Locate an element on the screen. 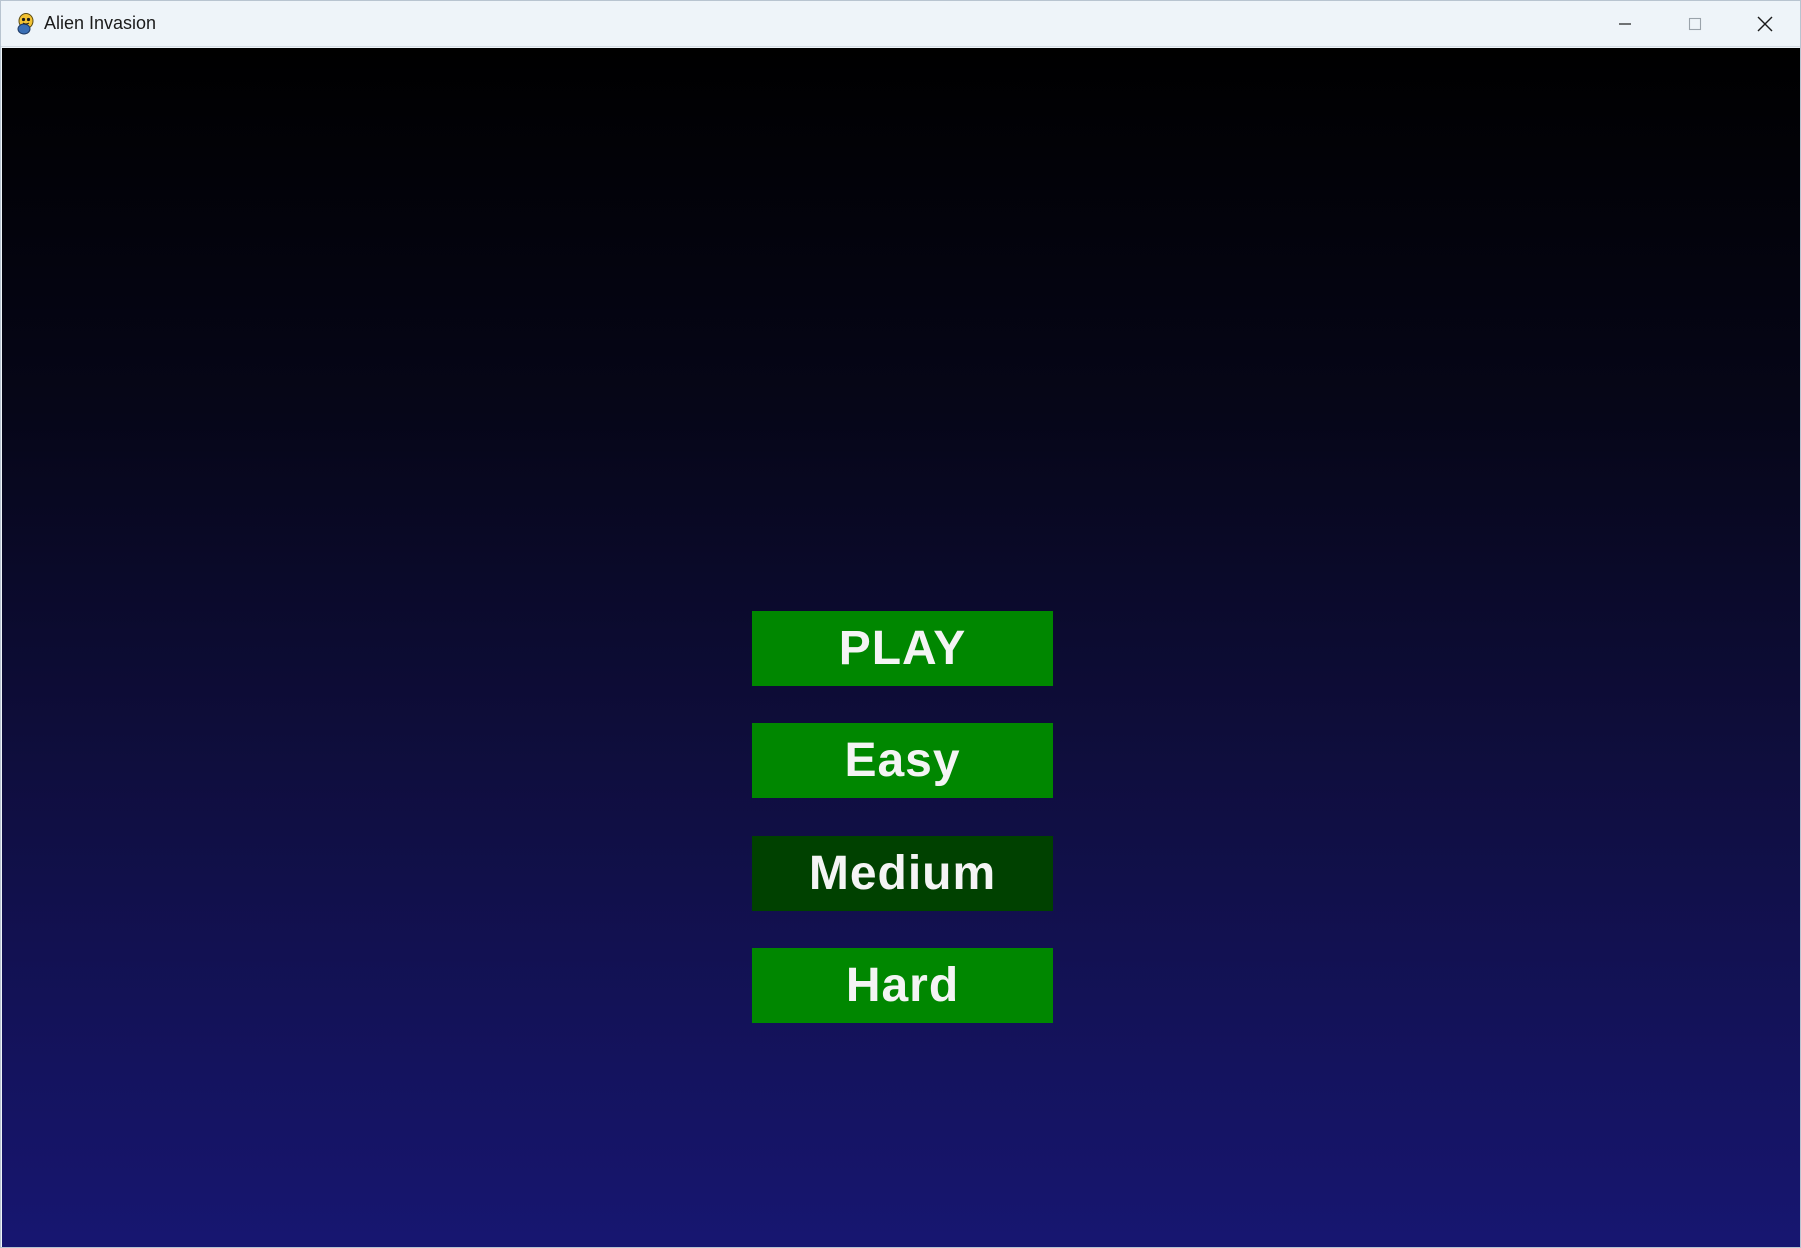 The height and width of the screenshot is (1248, 1801). hard-button: Hard is located at coordinates (902, 985).